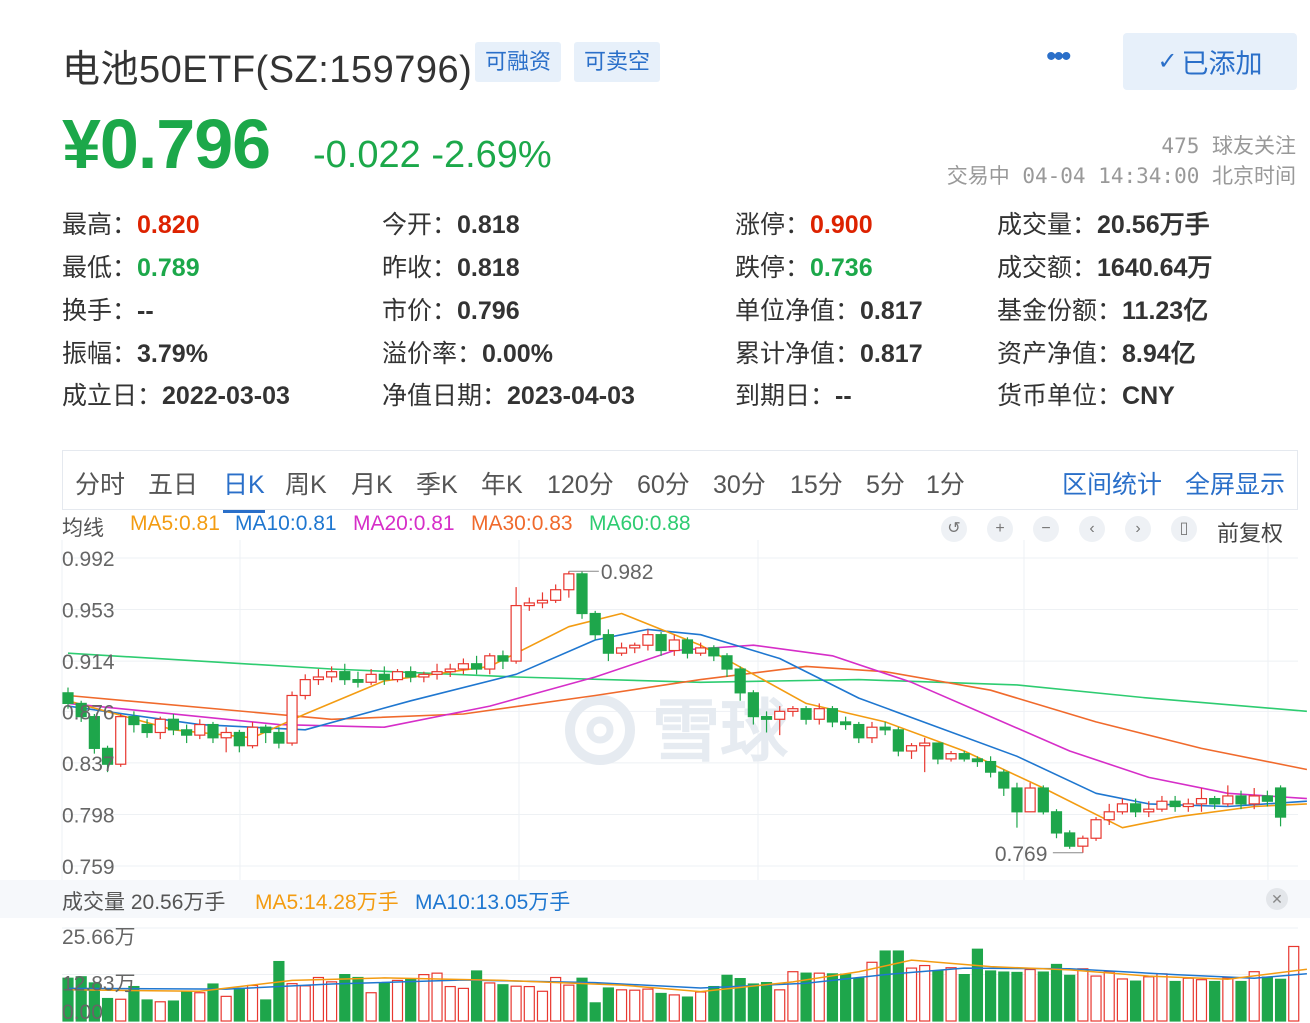 This screenshot has height=1023, width=1310. Describe the element at coordinates (88, 712) in the screenshot. I see `y-tick-label: 0.876` at that location.